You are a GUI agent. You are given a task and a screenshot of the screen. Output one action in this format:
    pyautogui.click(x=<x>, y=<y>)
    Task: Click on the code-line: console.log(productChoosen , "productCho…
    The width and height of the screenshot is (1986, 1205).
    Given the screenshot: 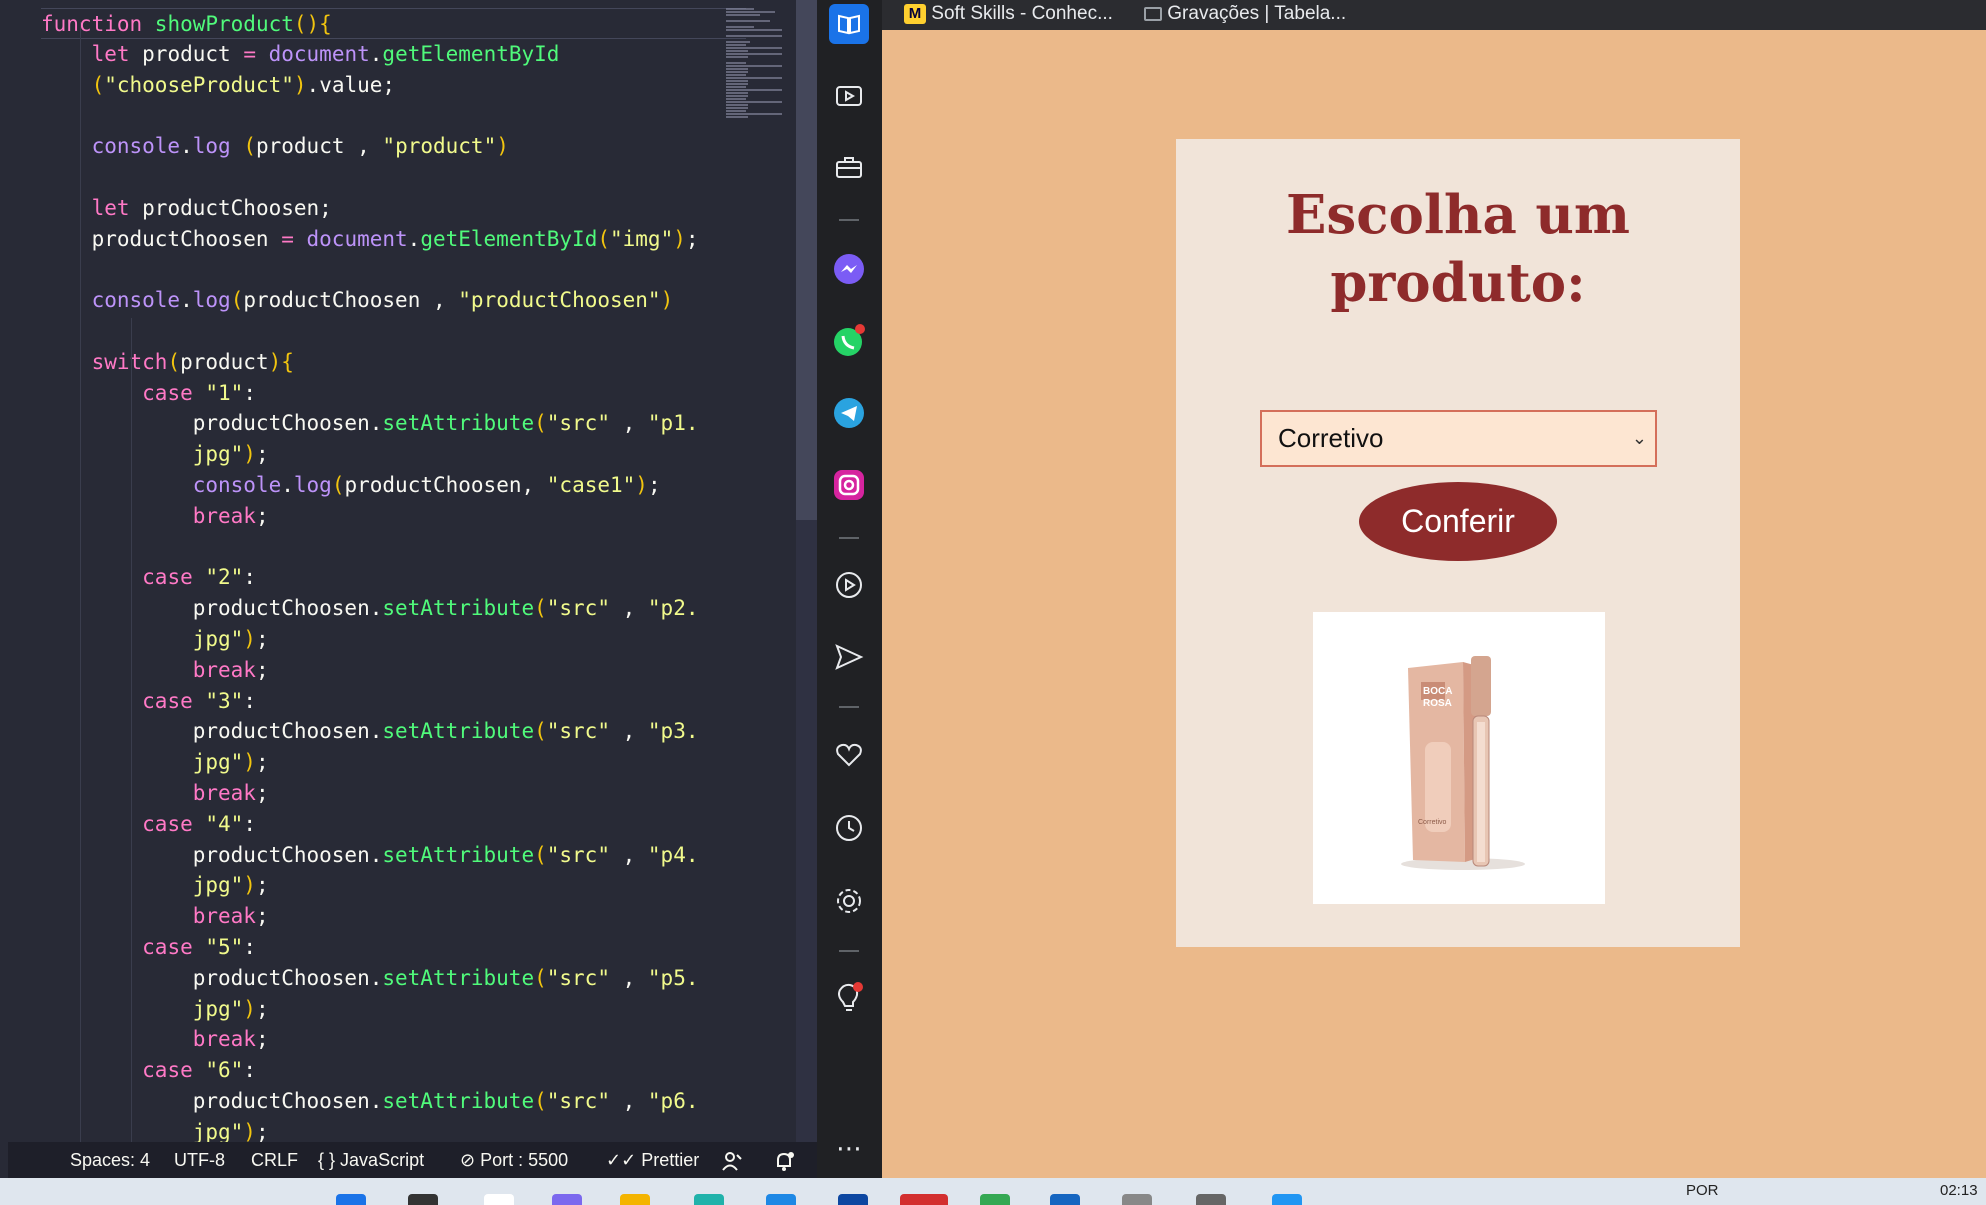 What is the action you would take?
    pyautogui.click(x=357, y=300)
    